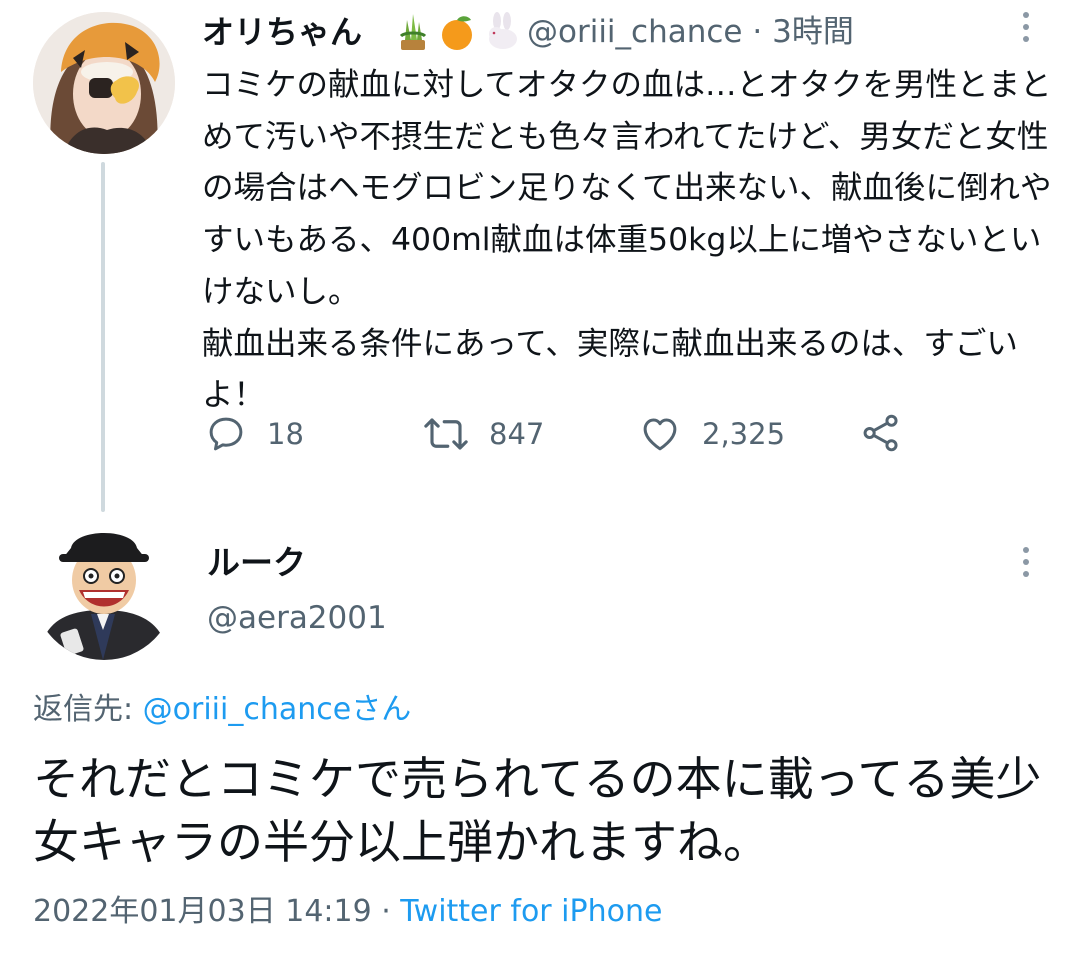  Describe the element at coordinates (813, 32) in the screenshot. I see `timestamp: 3時間` at that location.